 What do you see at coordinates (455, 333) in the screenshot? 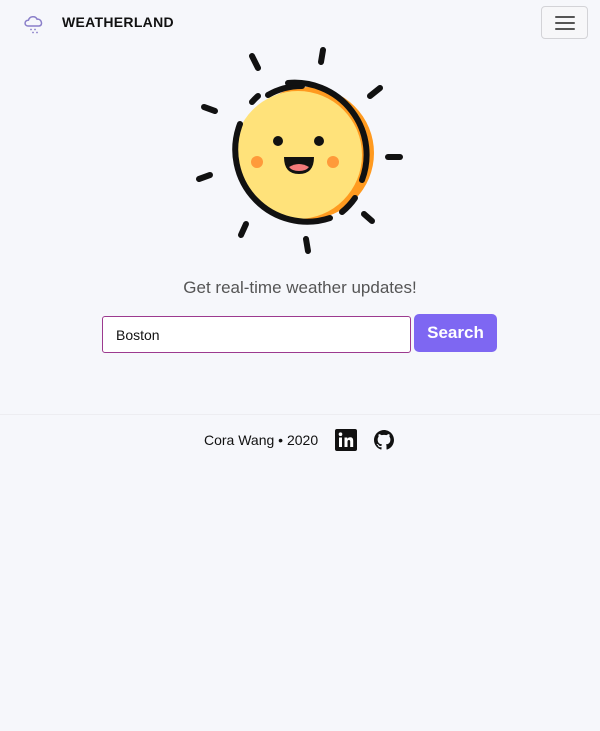
I see `search-button: Search` at bounding box center [455, 333].